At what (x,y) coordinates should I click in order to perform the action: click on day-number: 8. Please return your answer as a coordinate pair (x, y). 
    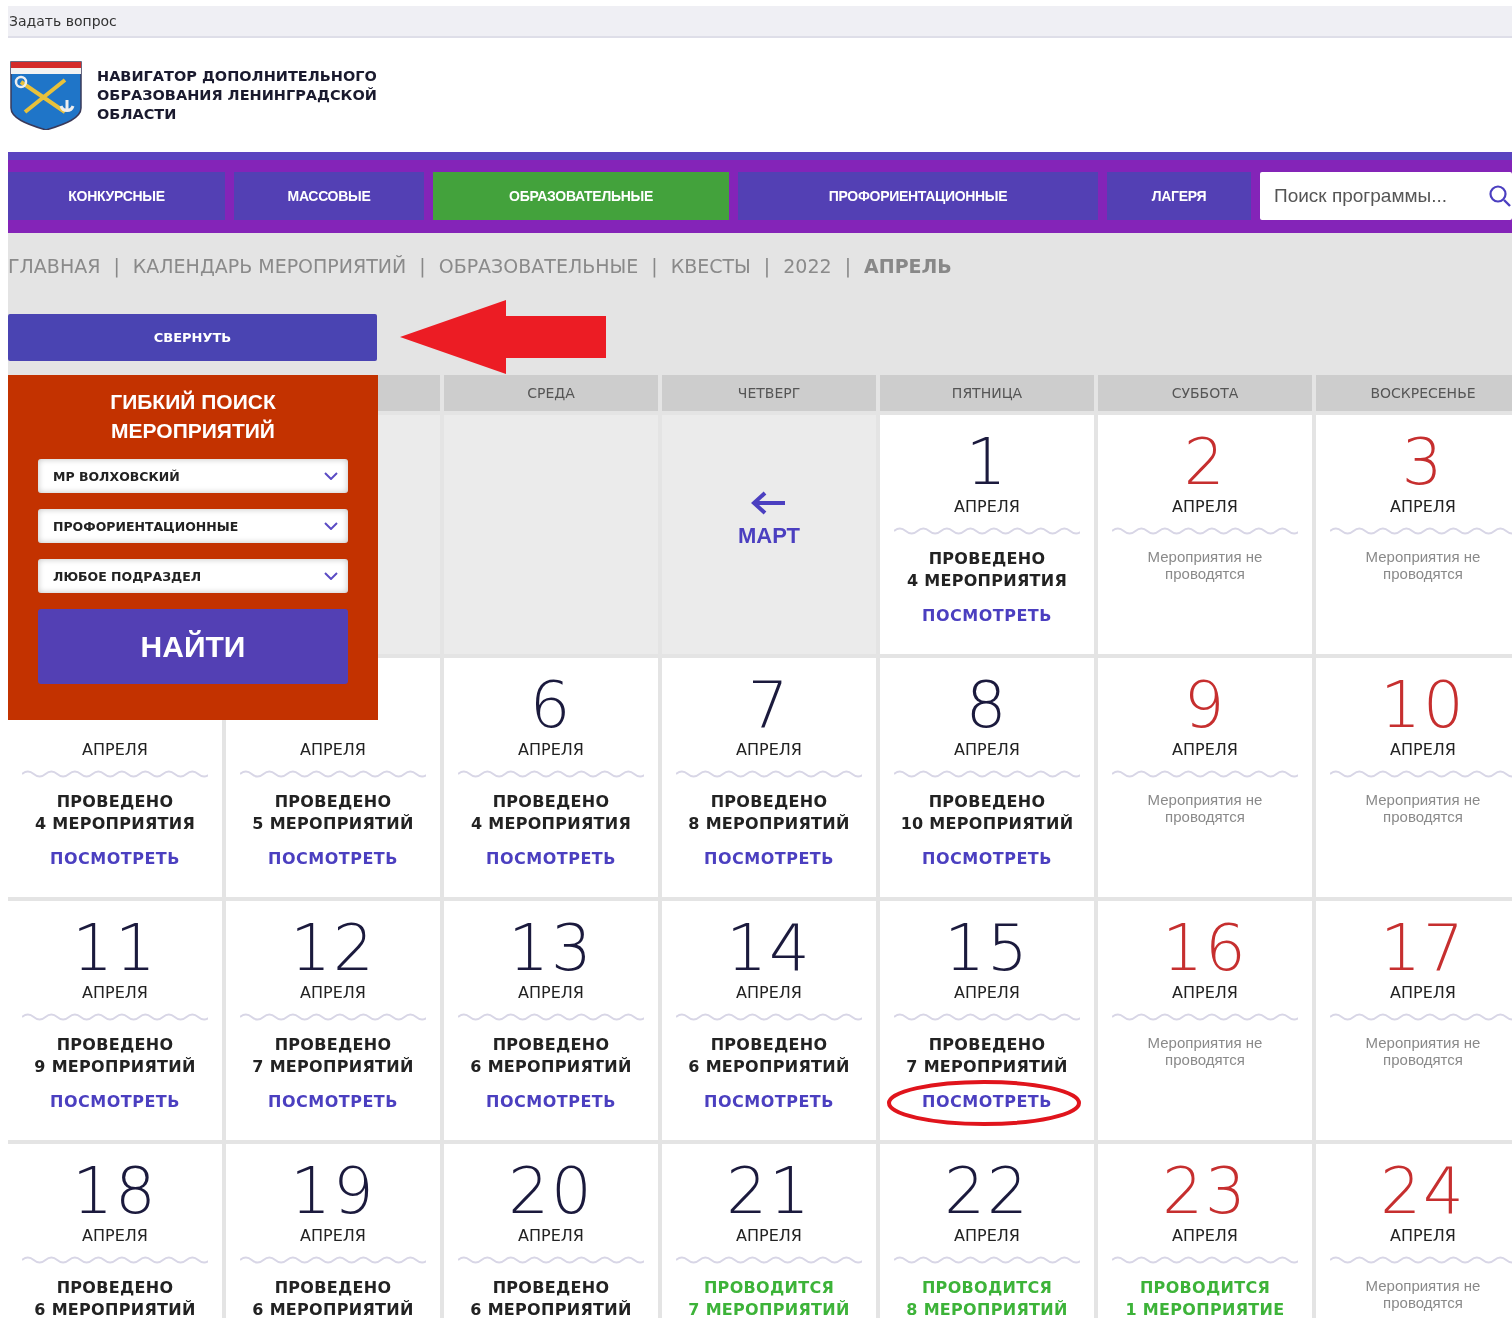
    Looking at the image, I should click on (987, 705).